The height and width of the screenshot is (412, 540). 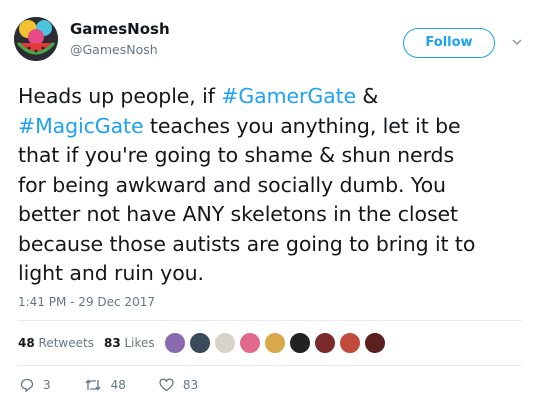 I want to click on hashtag-link: #GamerGate, so click(x=288, y=96).